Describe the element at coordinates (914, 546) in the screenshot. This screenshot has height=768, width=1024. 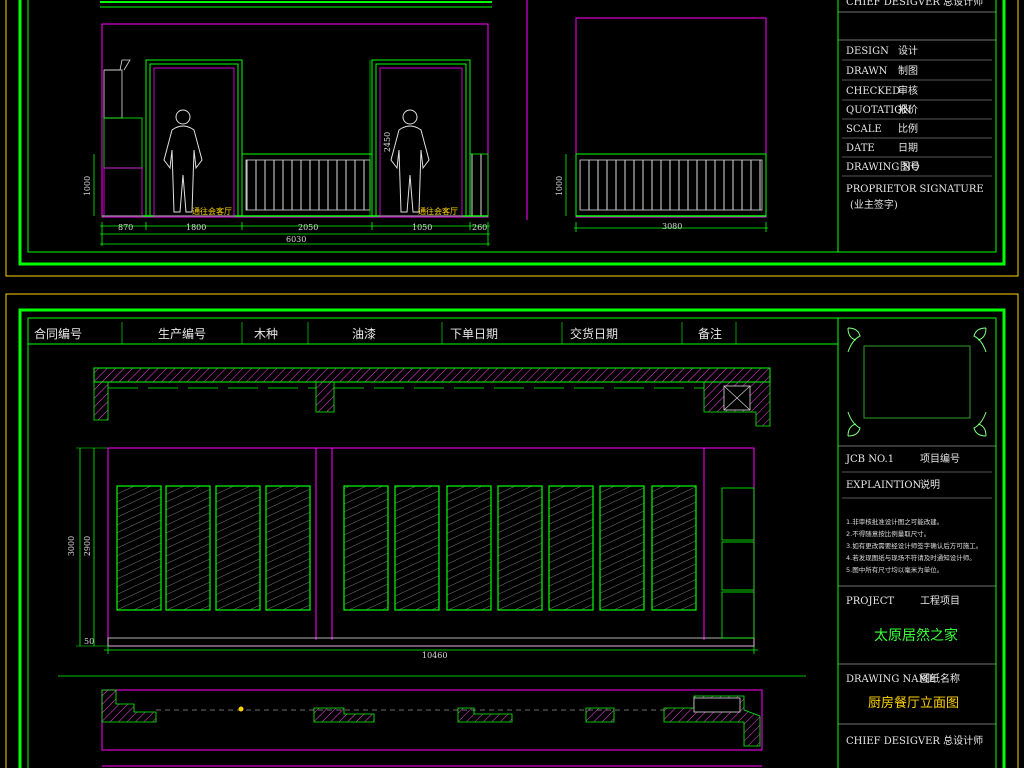
I see `note-3: 3.如有更改需要经设计师签字确认后方可施工。` at that location.